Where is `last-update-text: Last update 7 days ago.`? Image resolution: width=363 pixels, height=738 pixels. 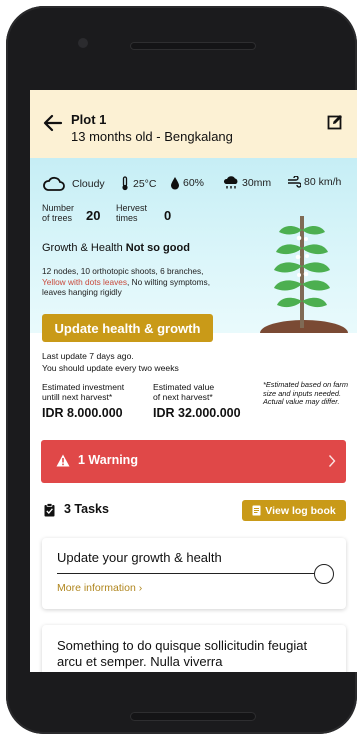 last-update-text: Last update 7 days ago. is located at coordinates (88, 356).